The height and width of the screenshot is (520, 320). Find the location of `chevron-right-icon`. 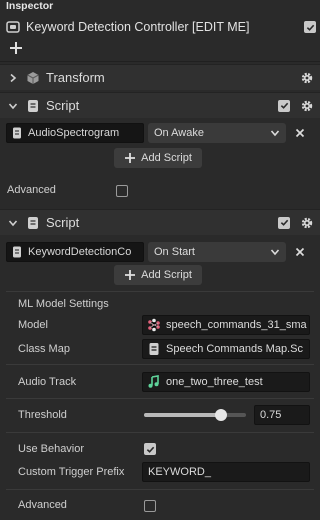

chevron-right-icon is located at coordinates (13, 78).